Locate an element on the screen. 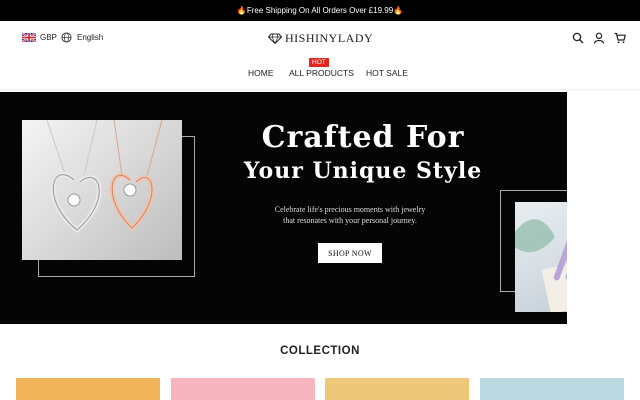  nav-home: HOME is located at coordinates (261, 73).